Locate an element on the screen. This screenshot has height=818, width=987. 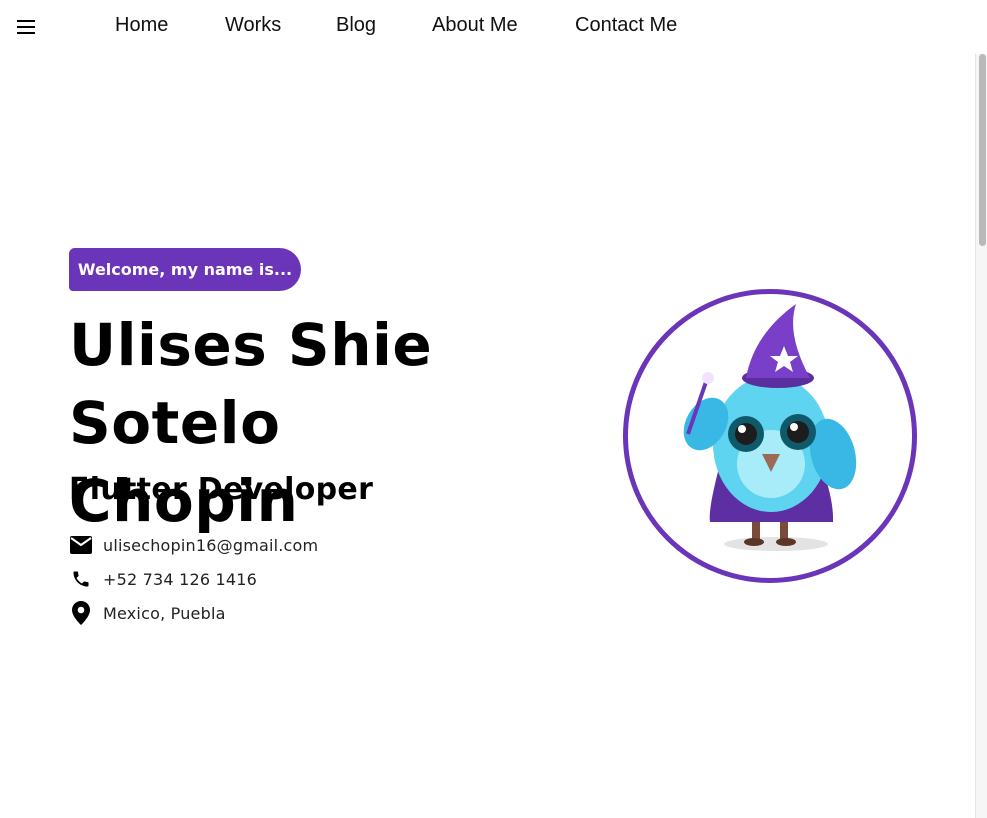
nav-blog: Blog is located at coordinates (356, 25).